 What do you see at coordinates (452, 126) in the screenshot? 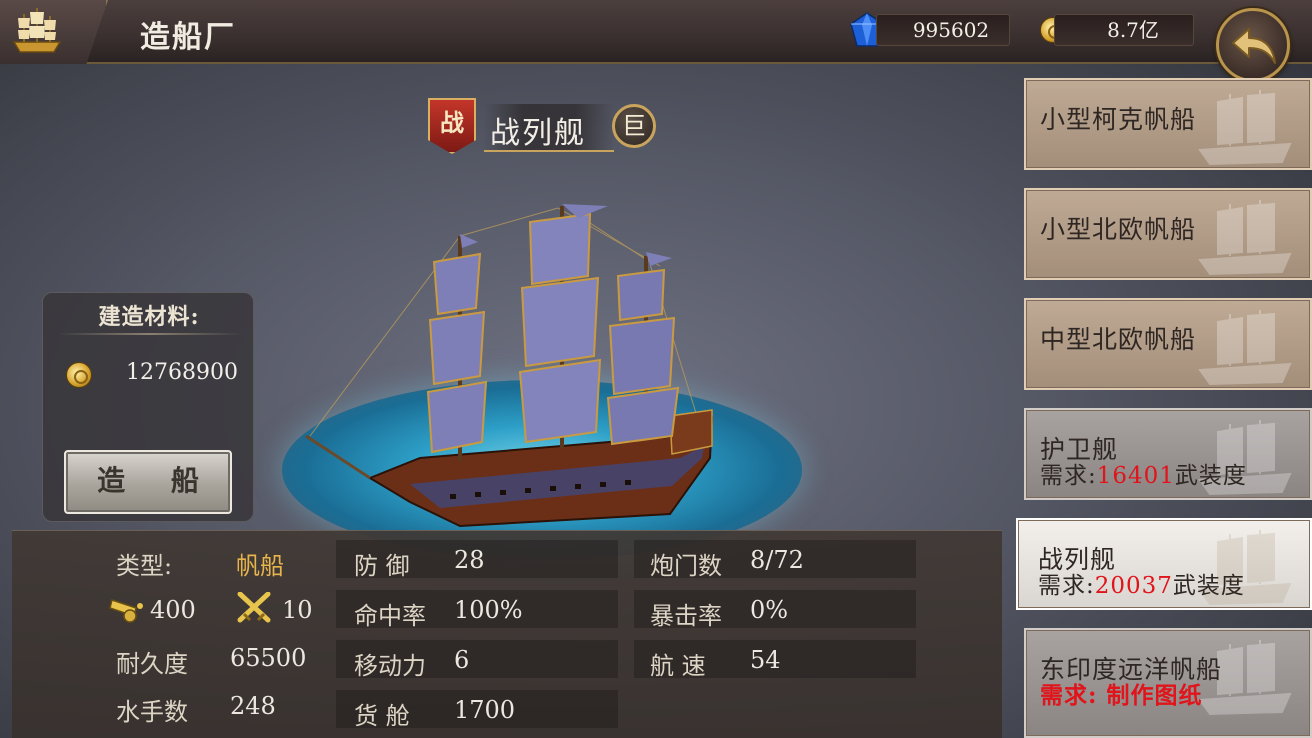
I see `ship-class-badge: 战` at bounding box center [452, 126].